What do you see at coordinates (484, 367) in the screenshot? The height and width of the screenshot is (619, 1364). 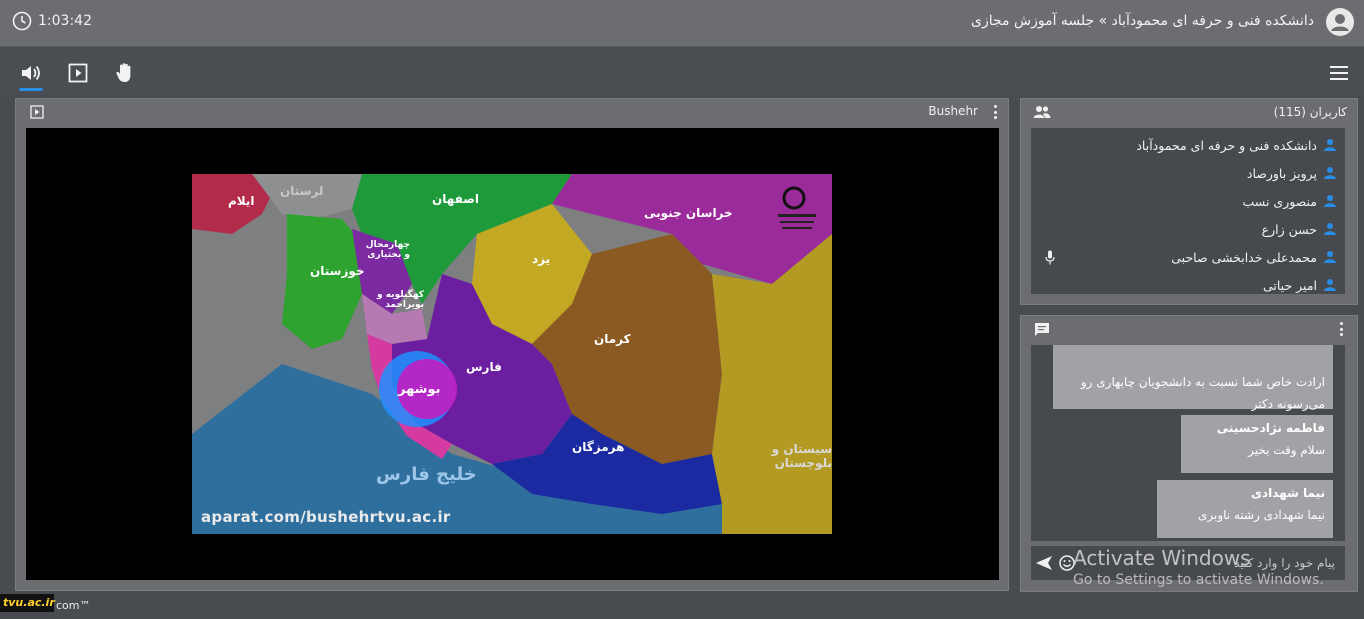 I see `map-label-fars: فارس` at bounding box center [484, 367].